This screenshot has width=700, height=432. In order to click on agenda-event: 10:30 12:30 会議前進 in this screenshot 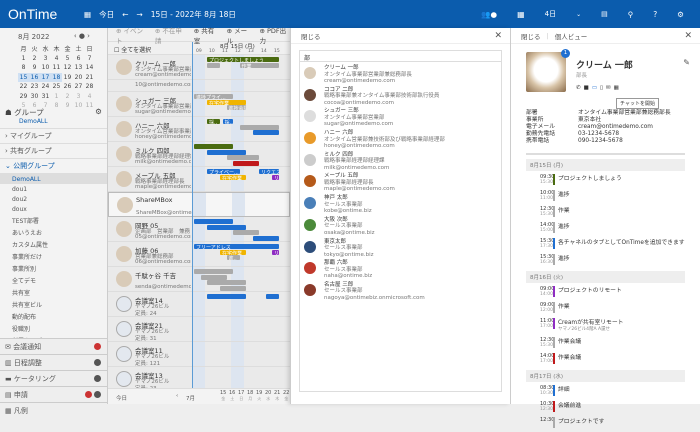, I will do `click(605, 408)`.